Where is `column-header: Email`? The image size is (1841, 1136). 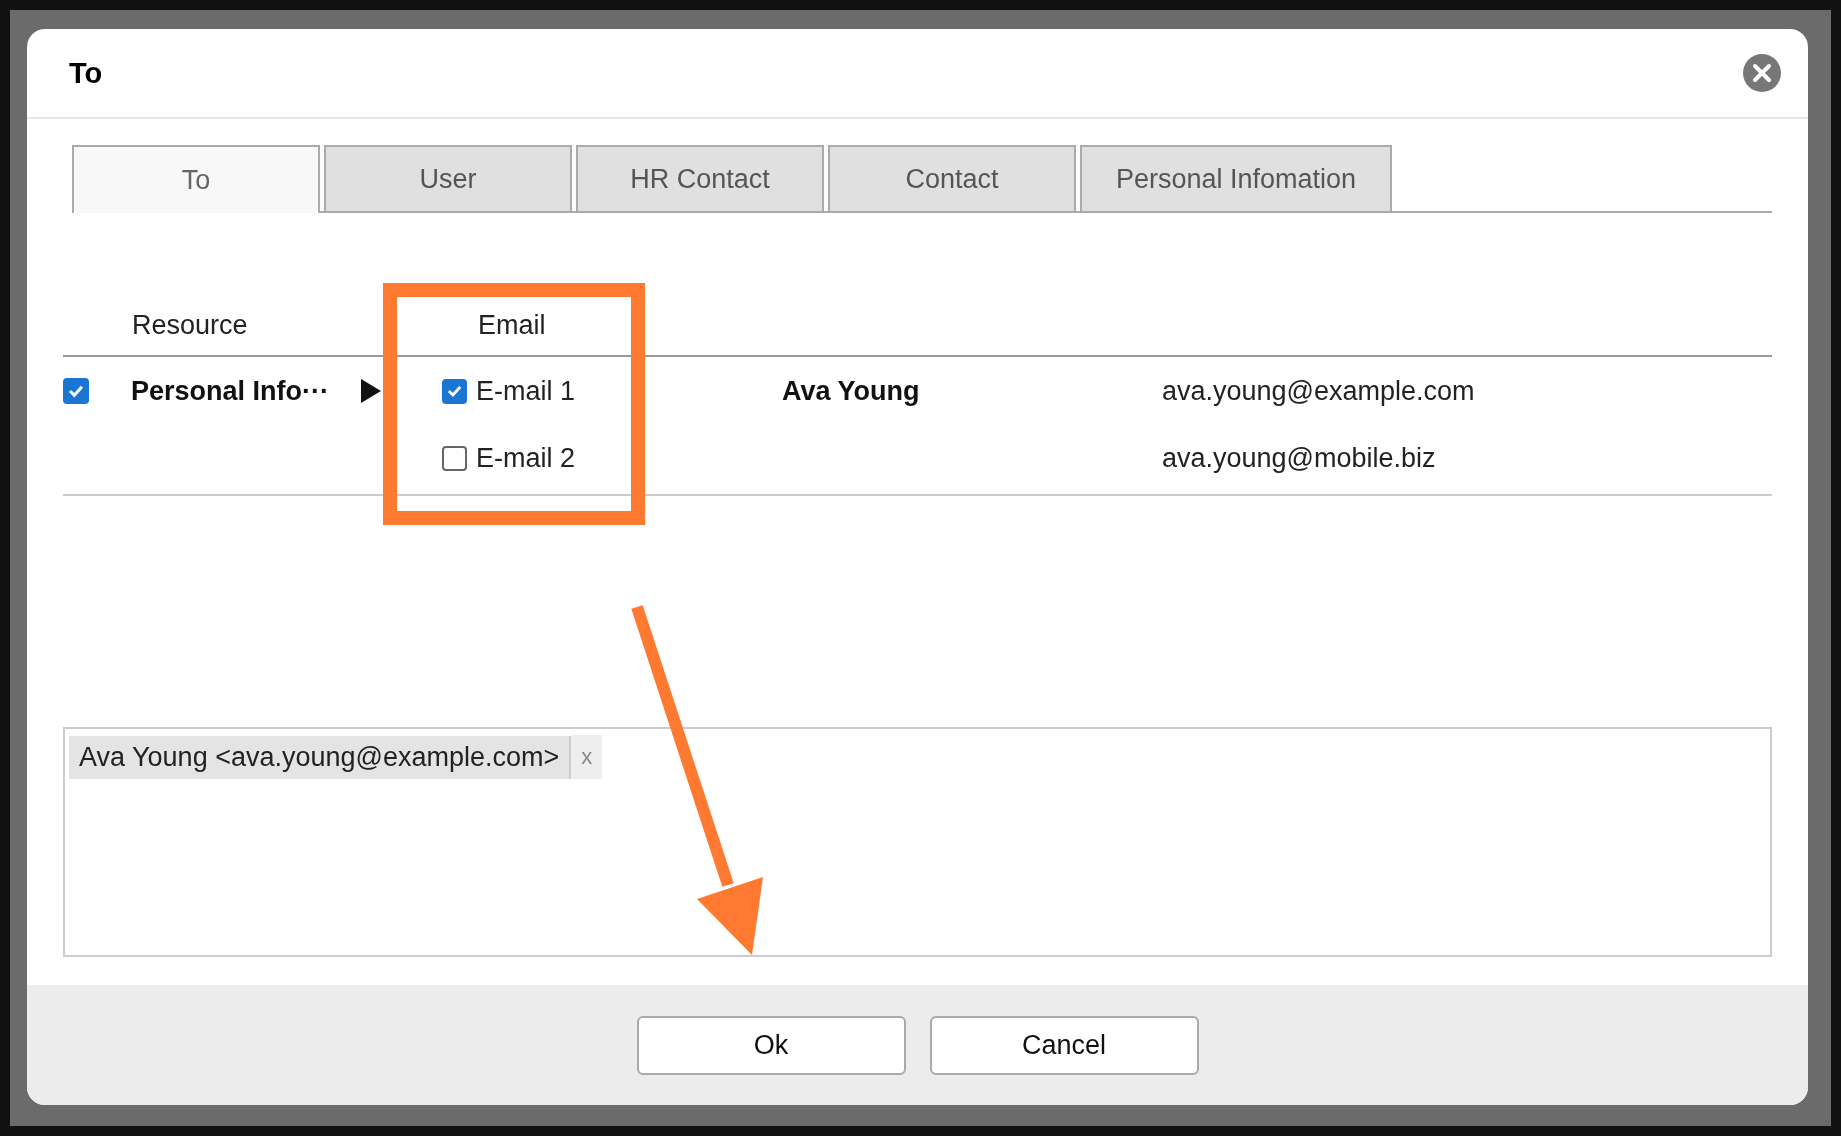 column-header: Email is located at coordinates (512, 325).